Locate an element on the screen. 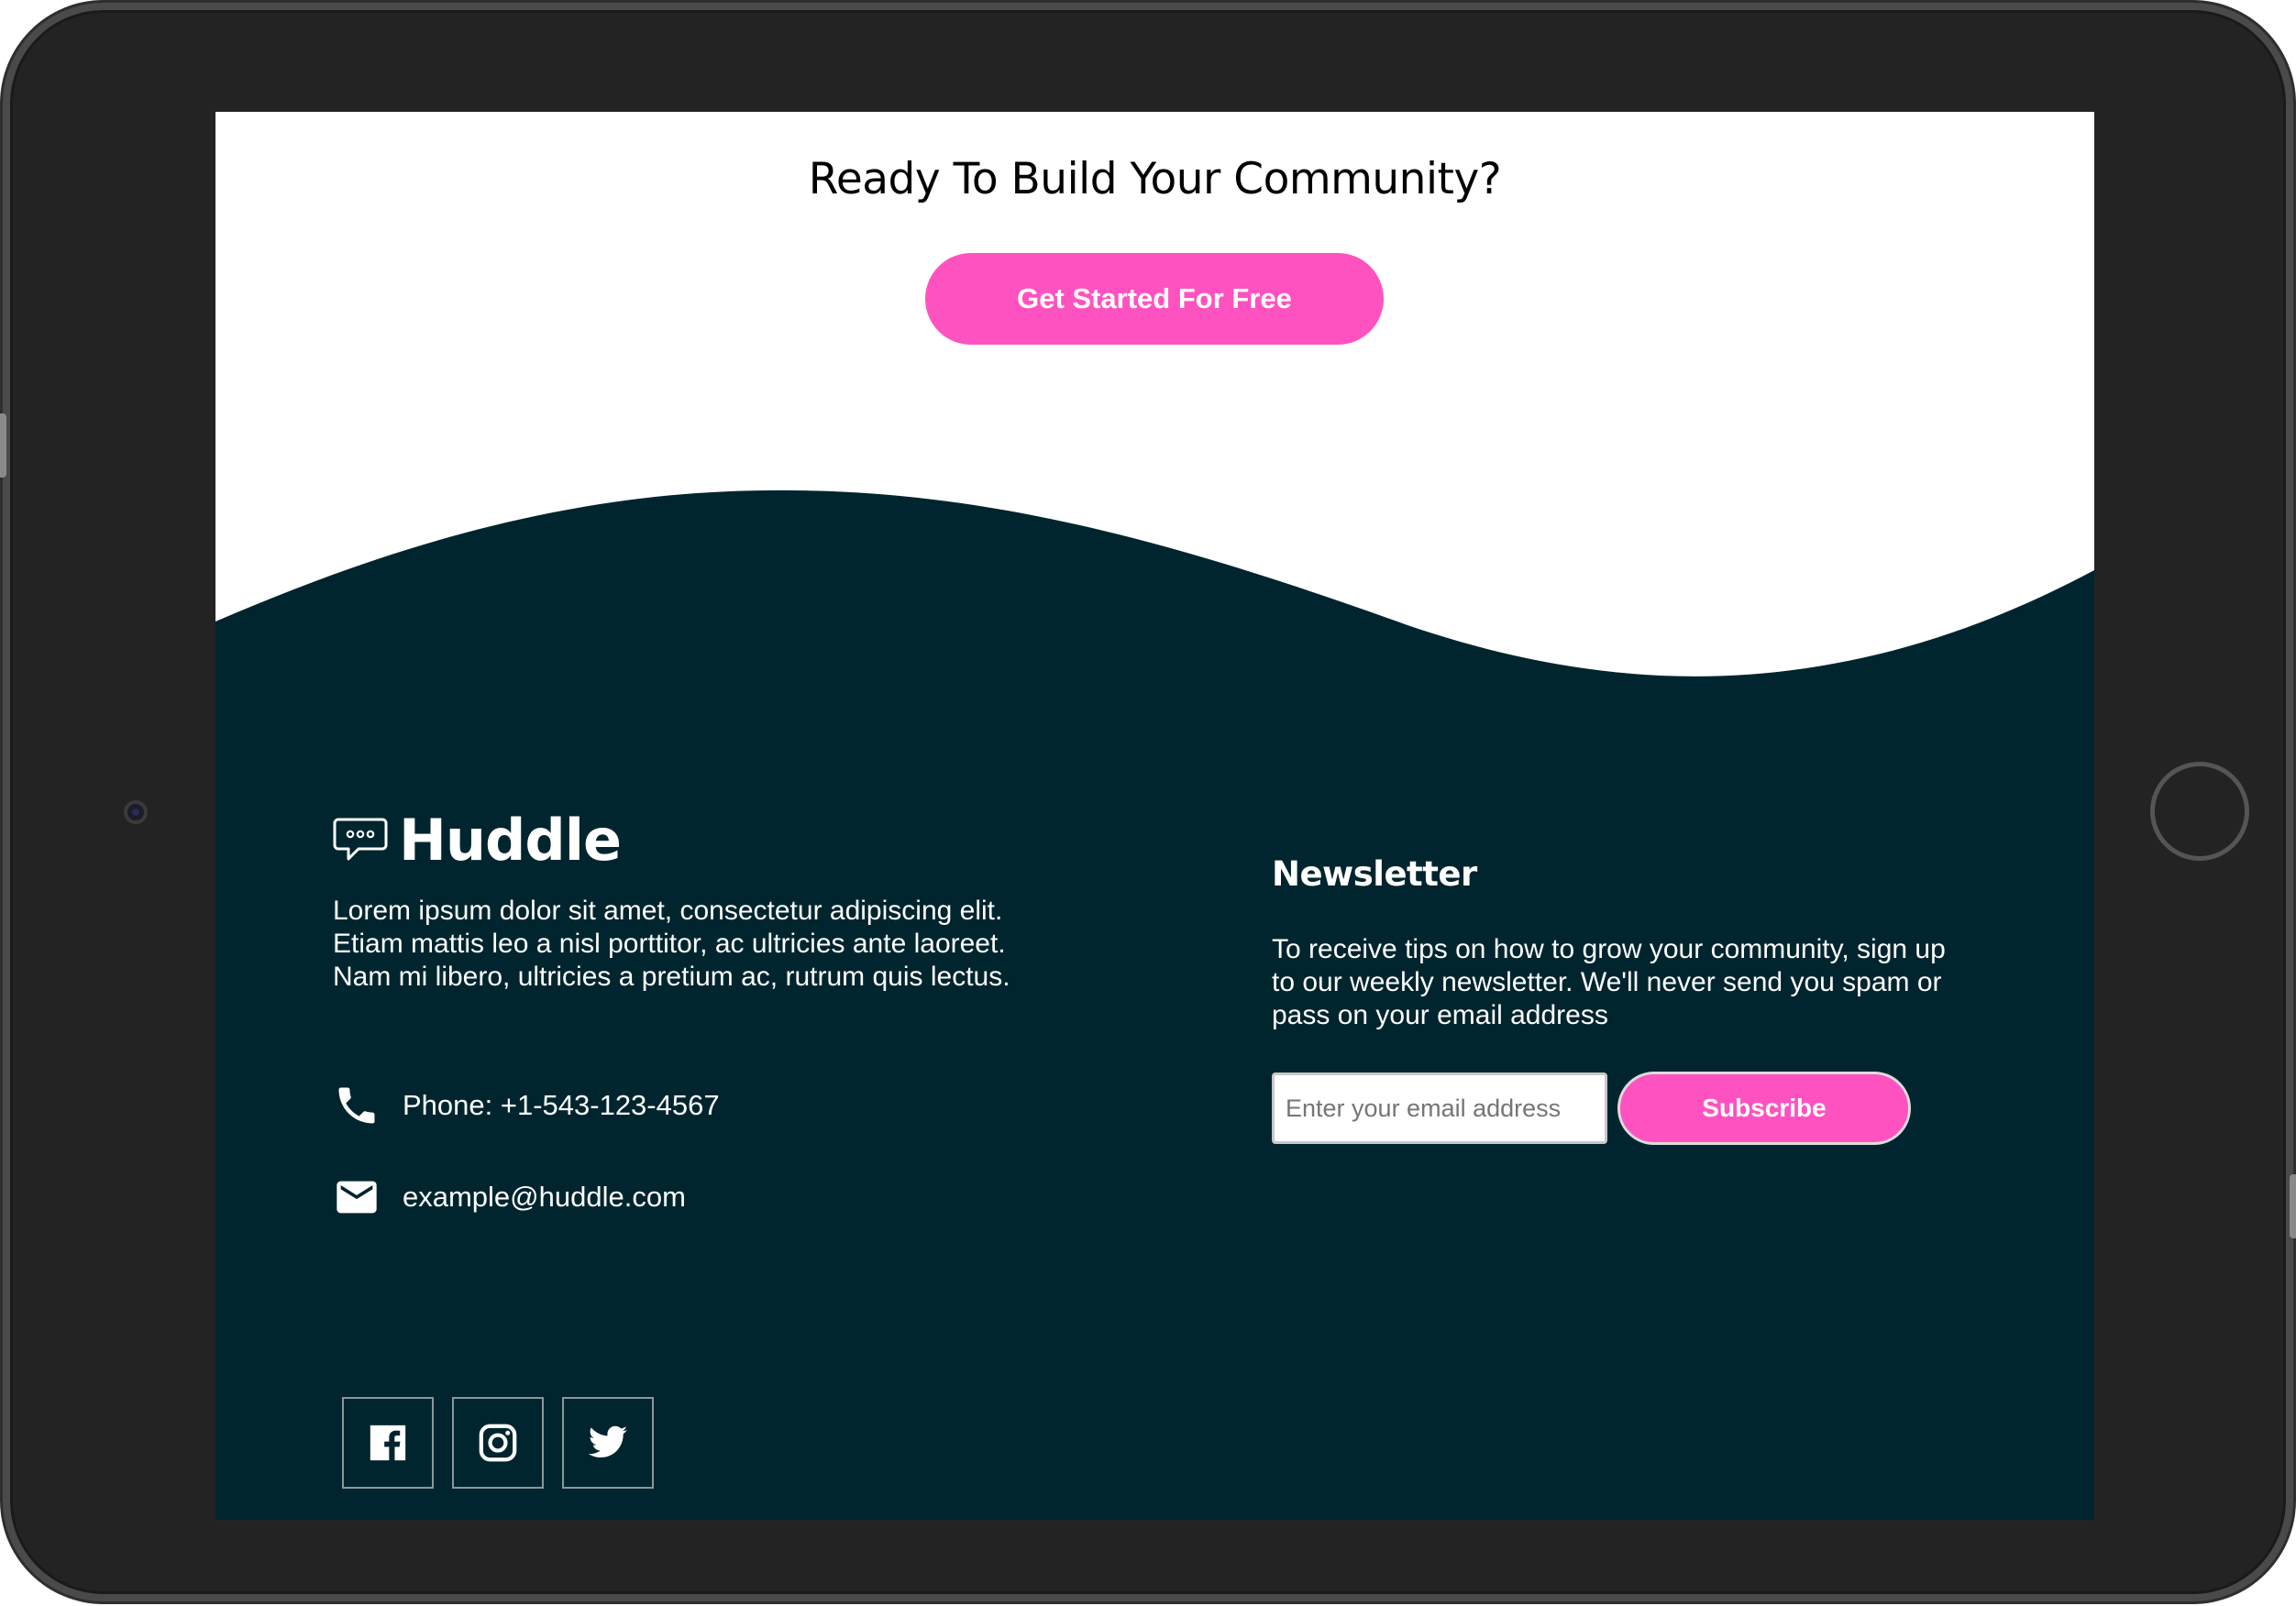  brand-name: Huddle is located at coordinates (510, 840).